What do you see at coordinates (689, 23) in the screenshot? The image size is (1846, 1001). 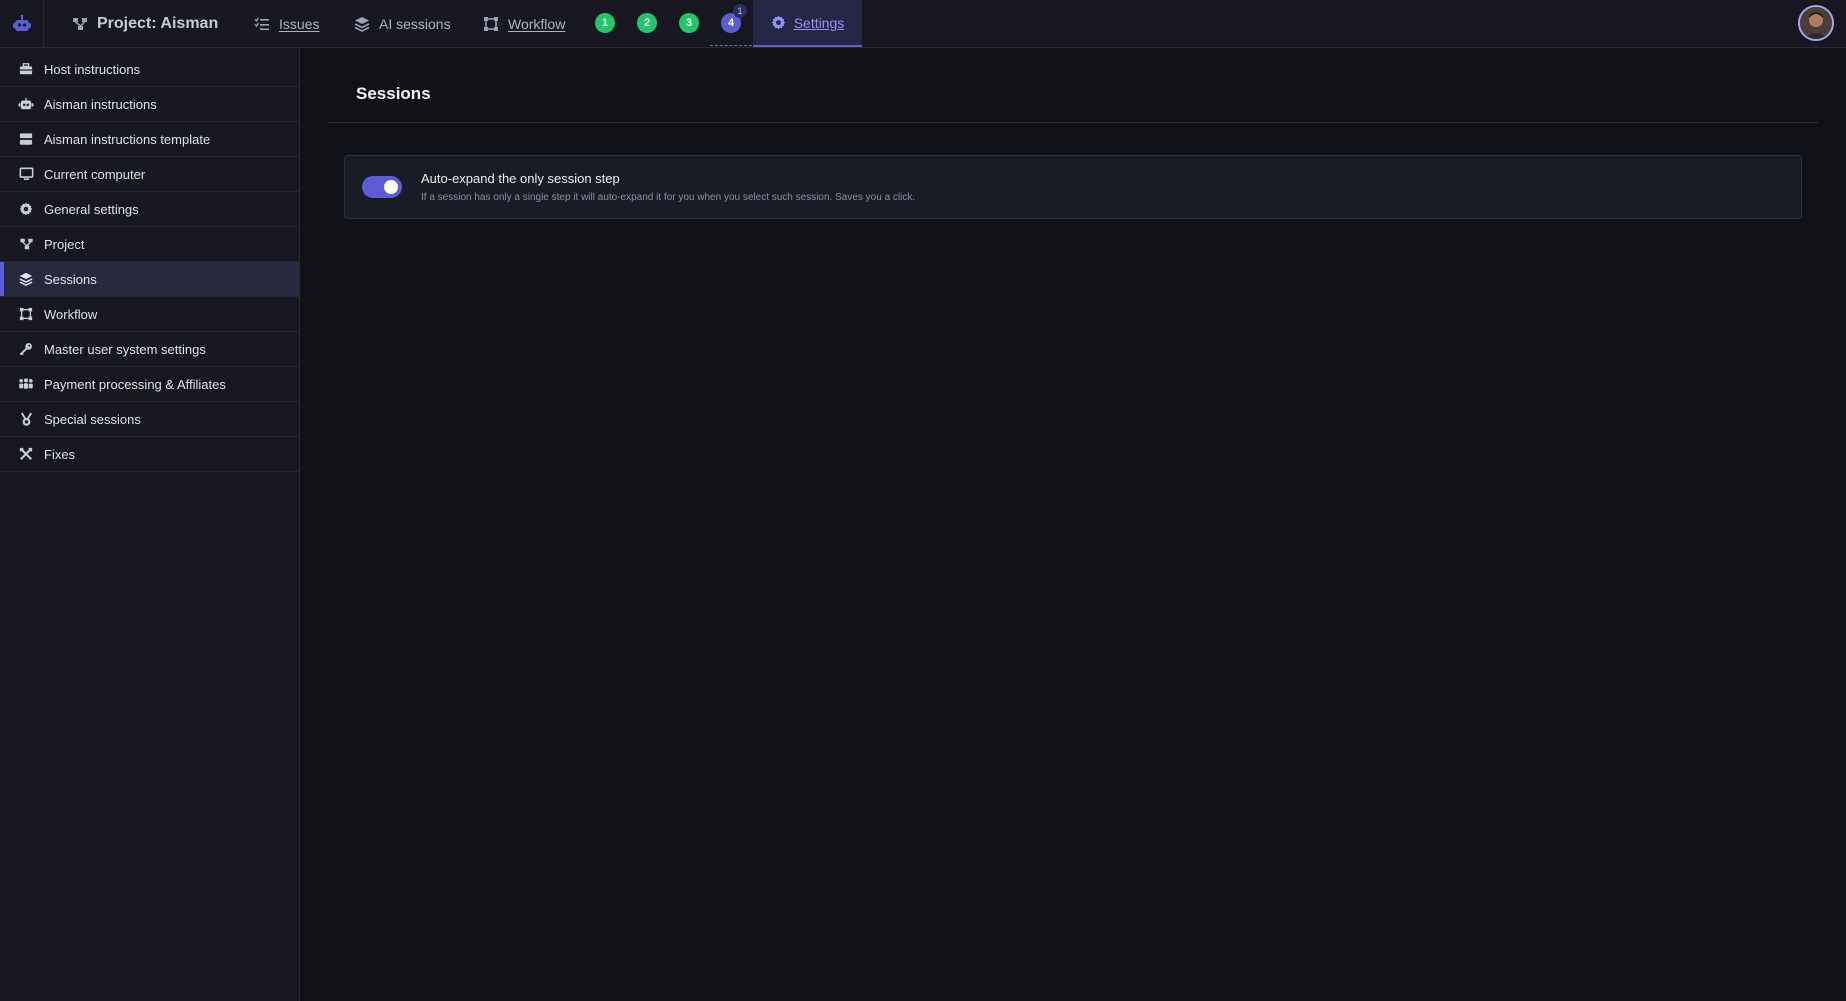 I see `session-badge-3: 3` at bounding box center [689, 23].